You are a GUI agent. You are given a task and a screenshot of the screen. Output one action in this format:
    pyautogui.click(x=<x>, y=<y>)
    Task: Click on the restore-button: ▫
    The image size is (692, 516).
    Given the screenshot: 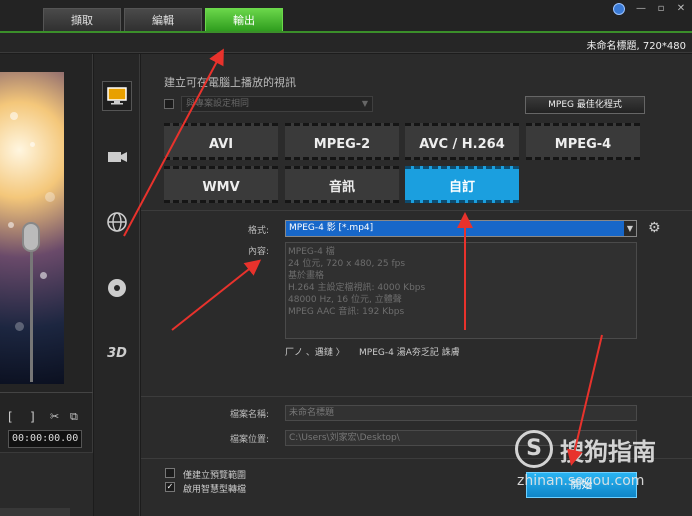 What is the action you would take?
    pyautogui.click(x=661, y=9)
    